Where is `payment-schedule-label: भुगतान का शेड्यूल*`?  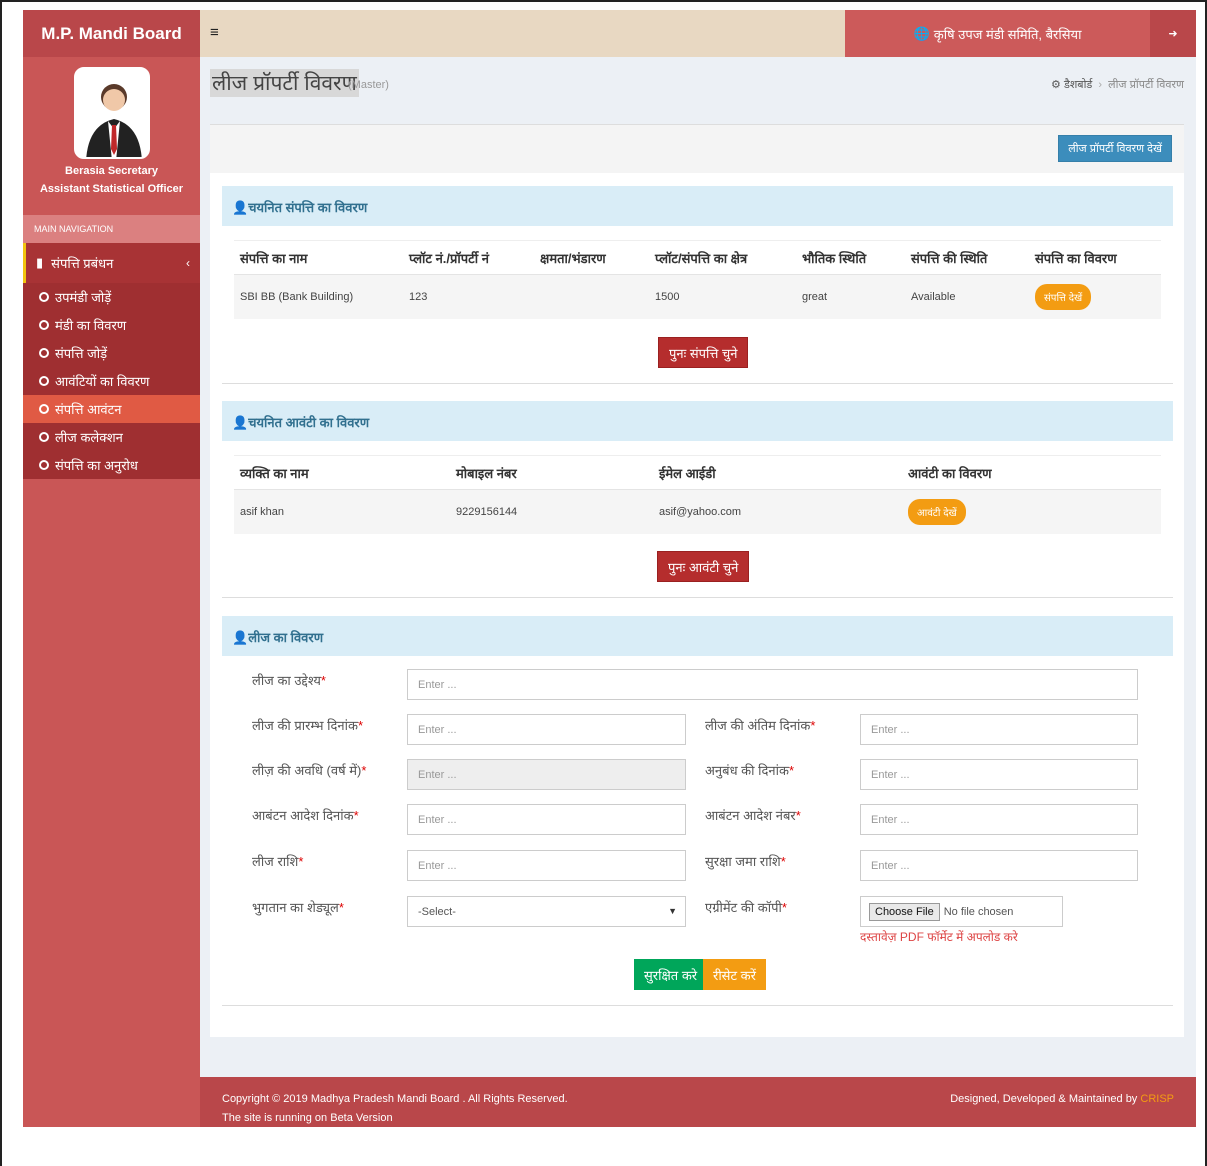
payment-schedule-label: भुगतान का शेड्यूल* is located at coordinates (298, 907).